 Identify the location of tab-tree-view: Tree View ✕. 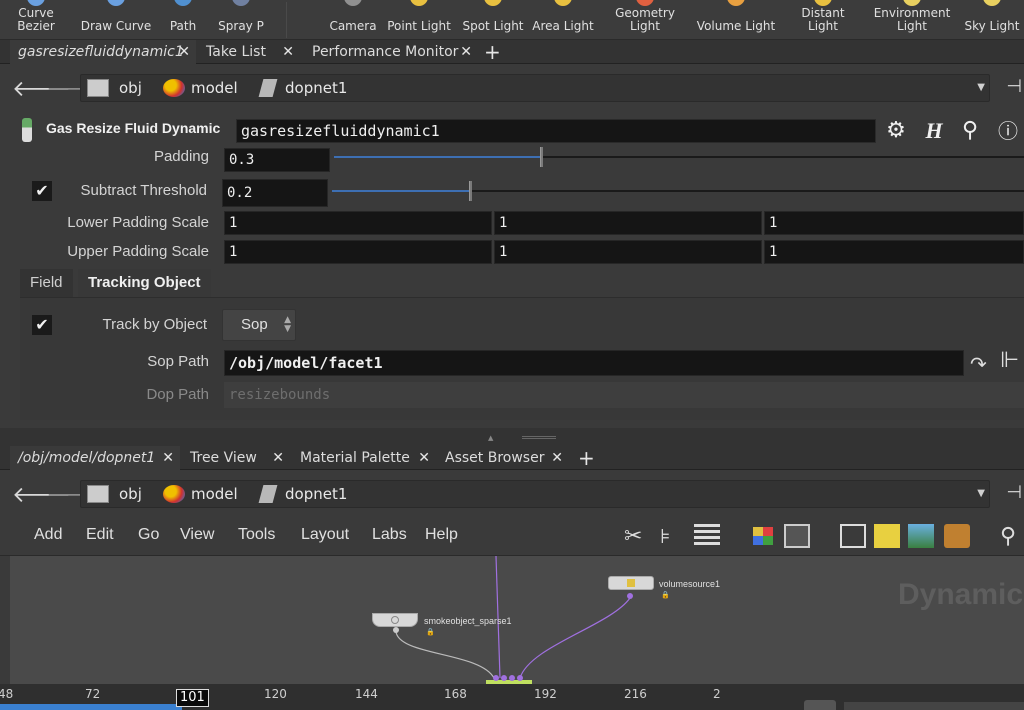
(236, 458).